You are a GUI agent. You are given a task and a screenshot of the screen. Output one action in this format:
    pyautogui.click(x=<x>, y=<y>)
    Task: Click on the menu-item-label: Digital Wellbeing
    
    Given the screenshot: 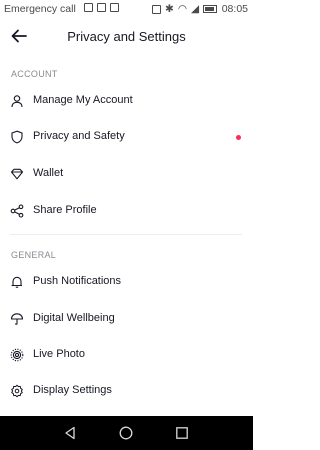 What is the action you would take?
    pyautogui.click(x=74, y=318)
    